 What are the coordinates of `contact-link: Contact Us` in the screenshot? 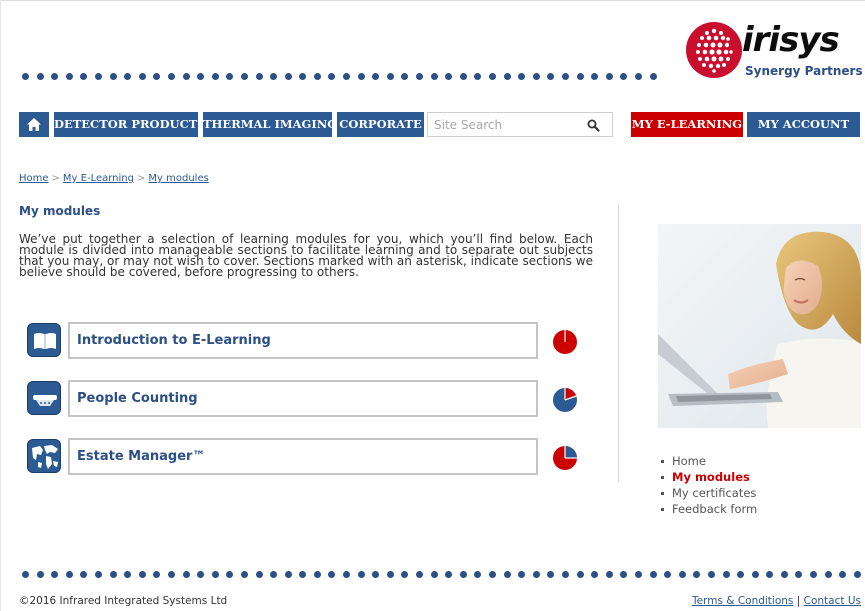 It's located at (832, 601).